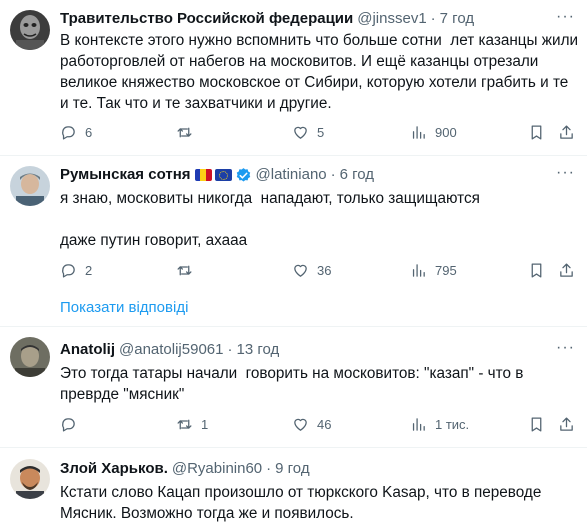 The height and width of the screenshot is (531, 587). What do you see at coordinates (76, 132) in the screenshot?
I see `reply-button: 6` at bounding box center [76, 132].